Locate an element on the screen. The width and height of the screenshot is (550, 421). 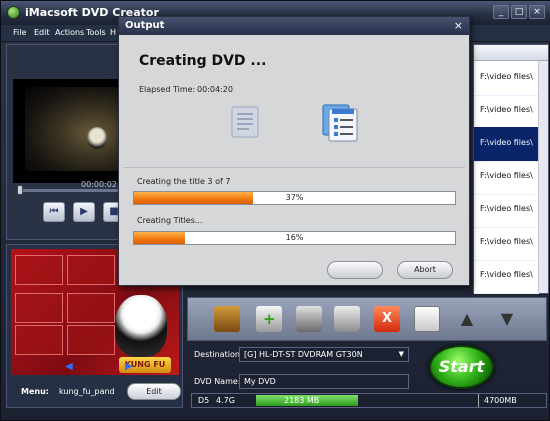
disabled-dialog-button is located at coordinates (355, 270).